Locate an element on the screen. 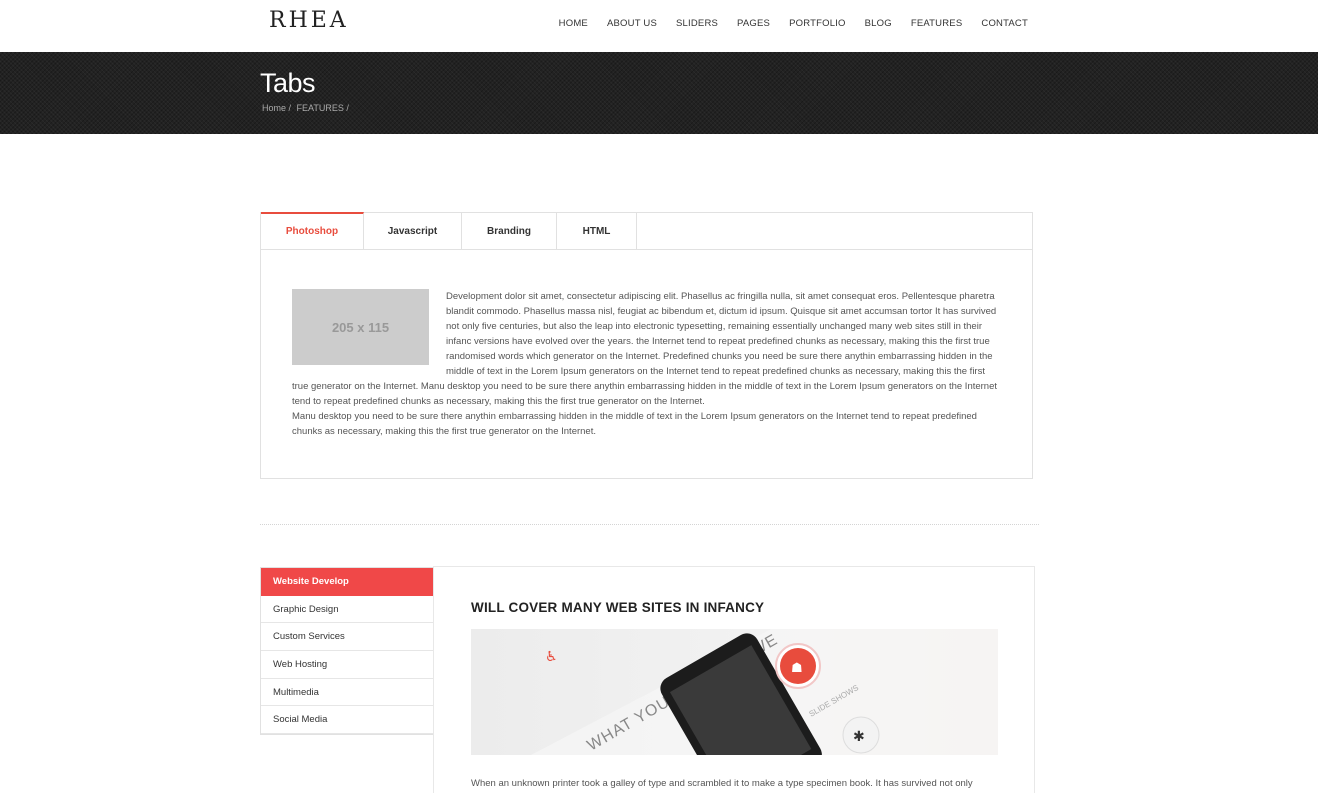 The height and width of the screenshot is (793, 1318). site-logo: RHEA is located at coordinates (309, 20).